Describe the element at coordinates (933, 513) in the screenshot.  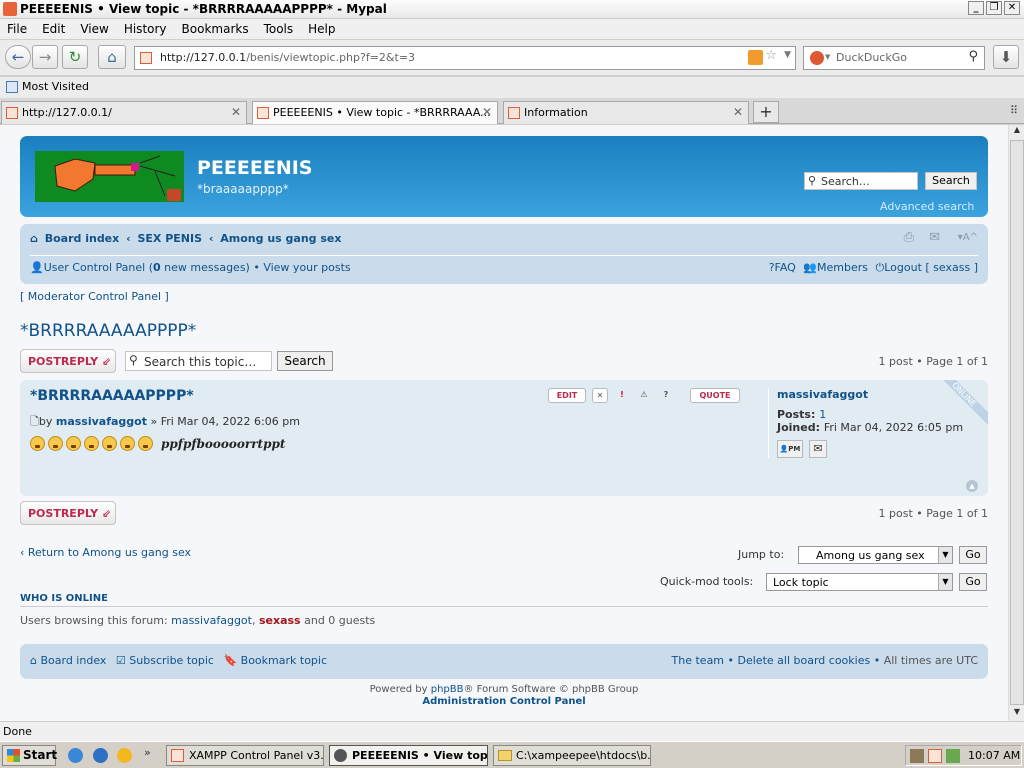
I see `pagination-bottom: 1 post • Page 1 of 1` at that location.